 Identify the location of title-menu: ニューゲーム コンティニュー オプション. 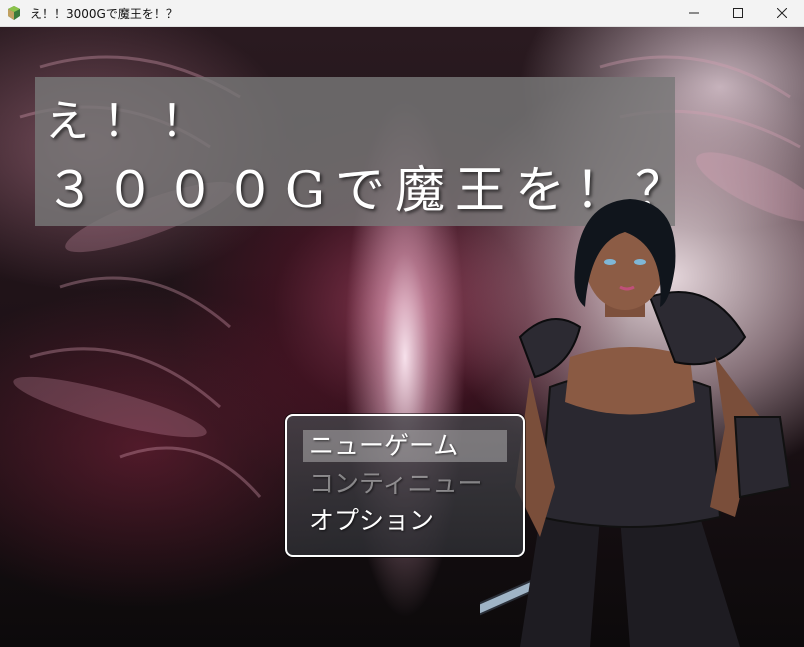
(405, 485).